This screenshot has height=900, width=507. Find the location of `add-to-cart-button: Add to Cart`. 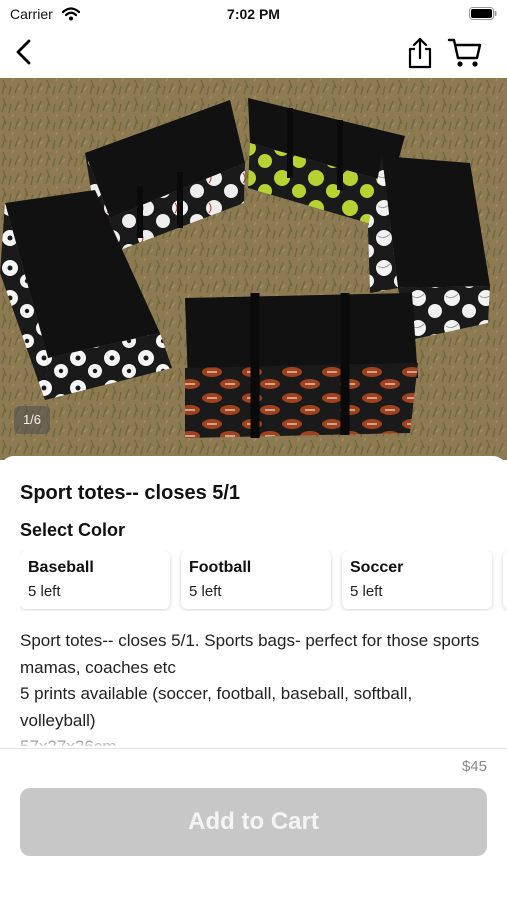

add-to-cart-button: Add to Cart is located at coordinates (253, 822).